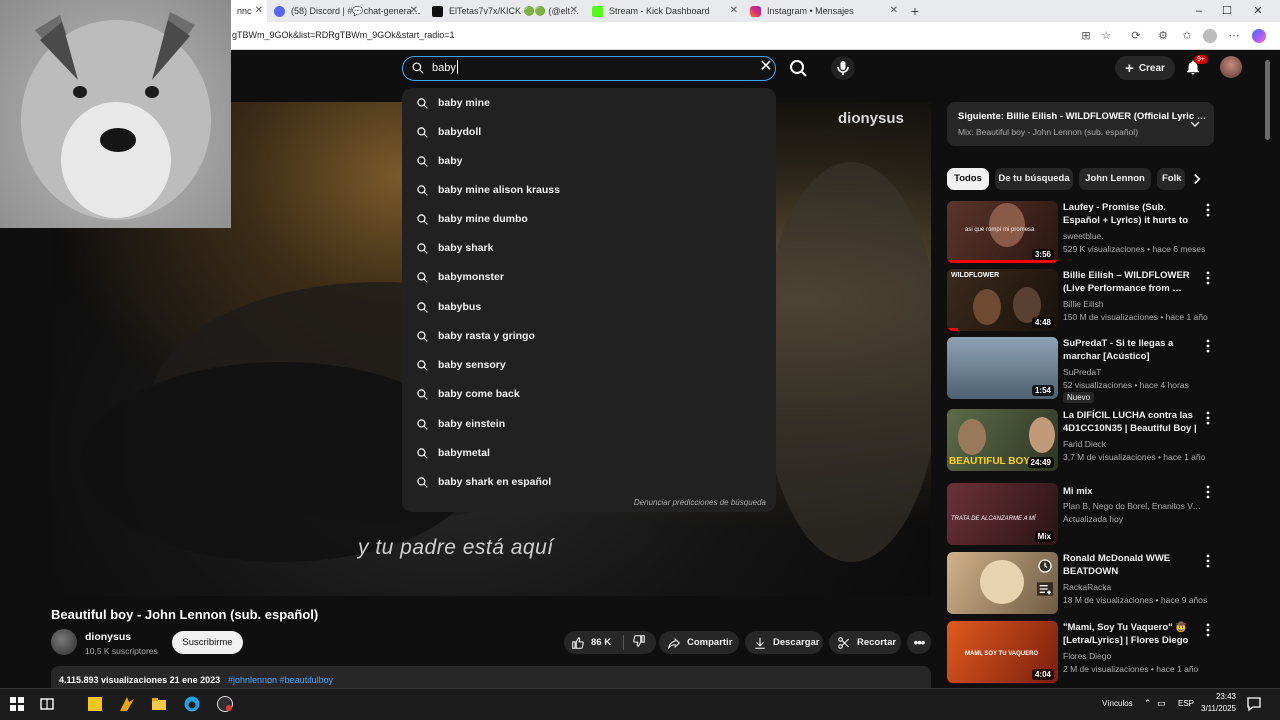 Image resolution: width=1280 pixels, height=720 pixels. What do you see at coordinates (448, 307) in the screenshot?
I see `suggestion-item: babybus` at bounding box center [448, 307].